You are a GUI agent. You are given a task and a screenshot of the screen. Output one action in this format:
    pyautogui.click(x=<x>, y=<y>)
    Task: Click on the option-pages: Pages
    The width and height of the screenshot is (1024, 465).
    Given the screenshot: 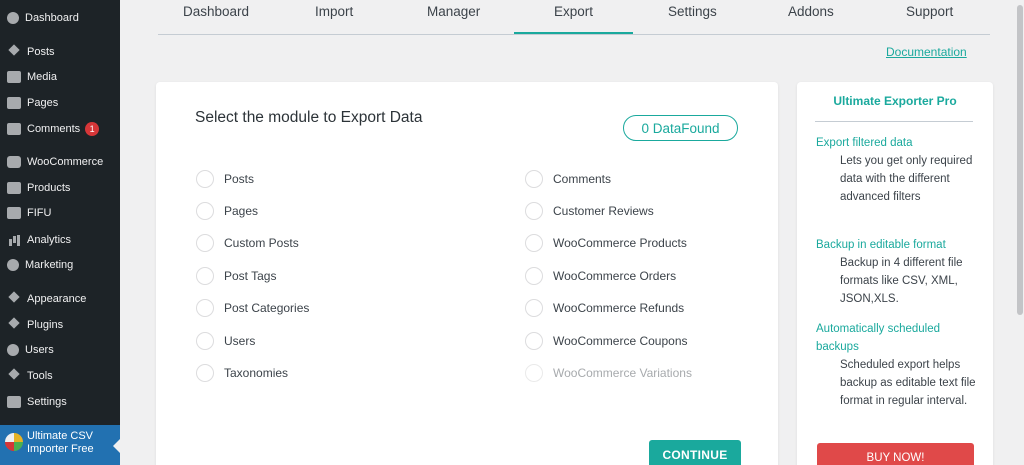 What is the action you would take?
    pyautogui.click(x=227, y=211)
    